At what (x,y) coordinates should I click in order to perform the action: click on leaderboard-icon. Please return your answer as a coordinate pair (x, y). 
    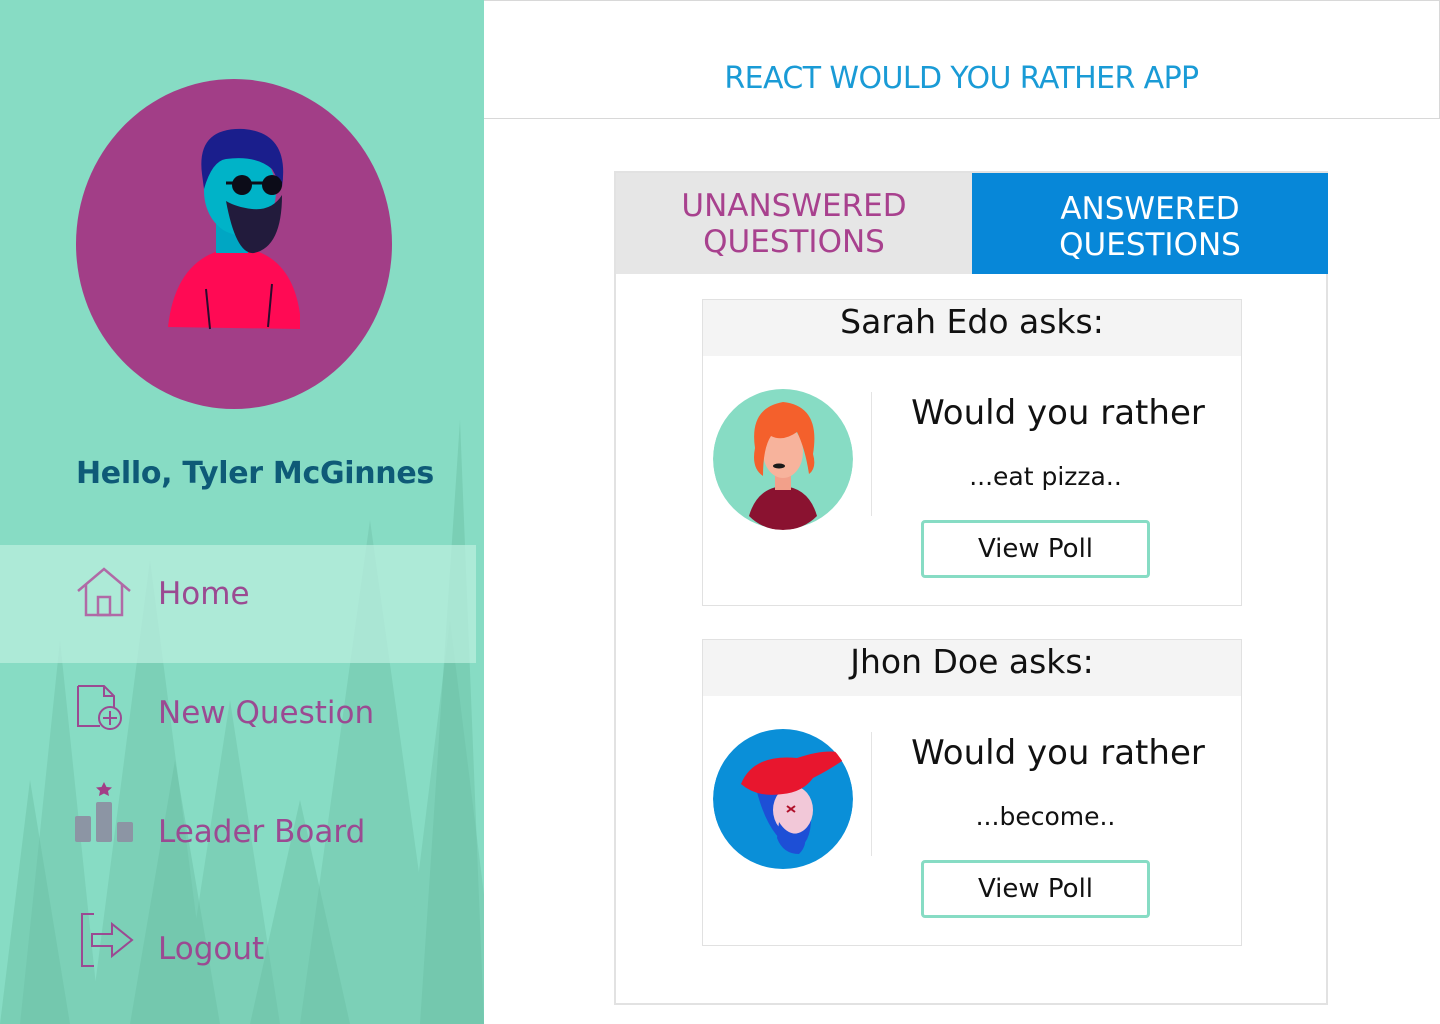
    Looking at the image, I should click on (104, 812).